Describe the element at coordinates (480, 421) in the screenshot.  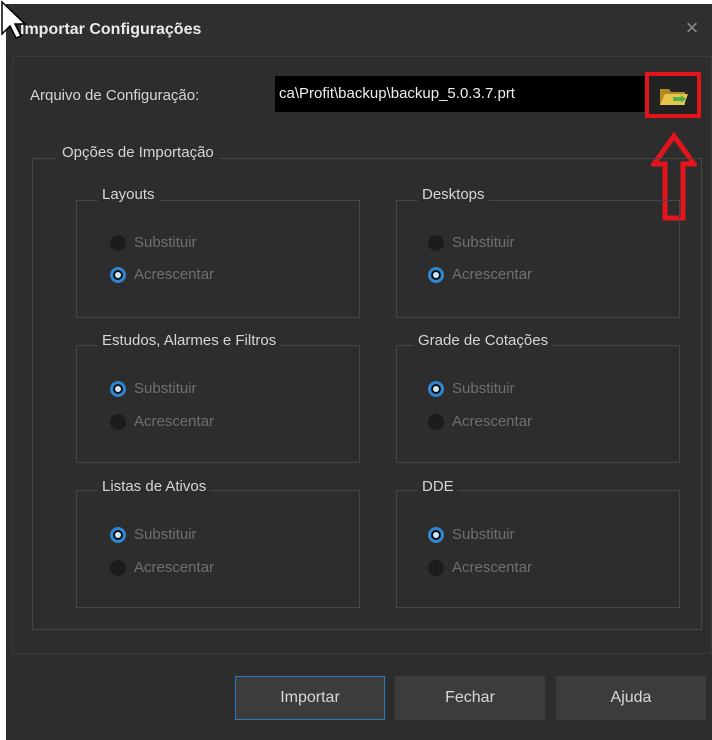
I see `quote-grid-append-radio: Acrescentar` at that location.